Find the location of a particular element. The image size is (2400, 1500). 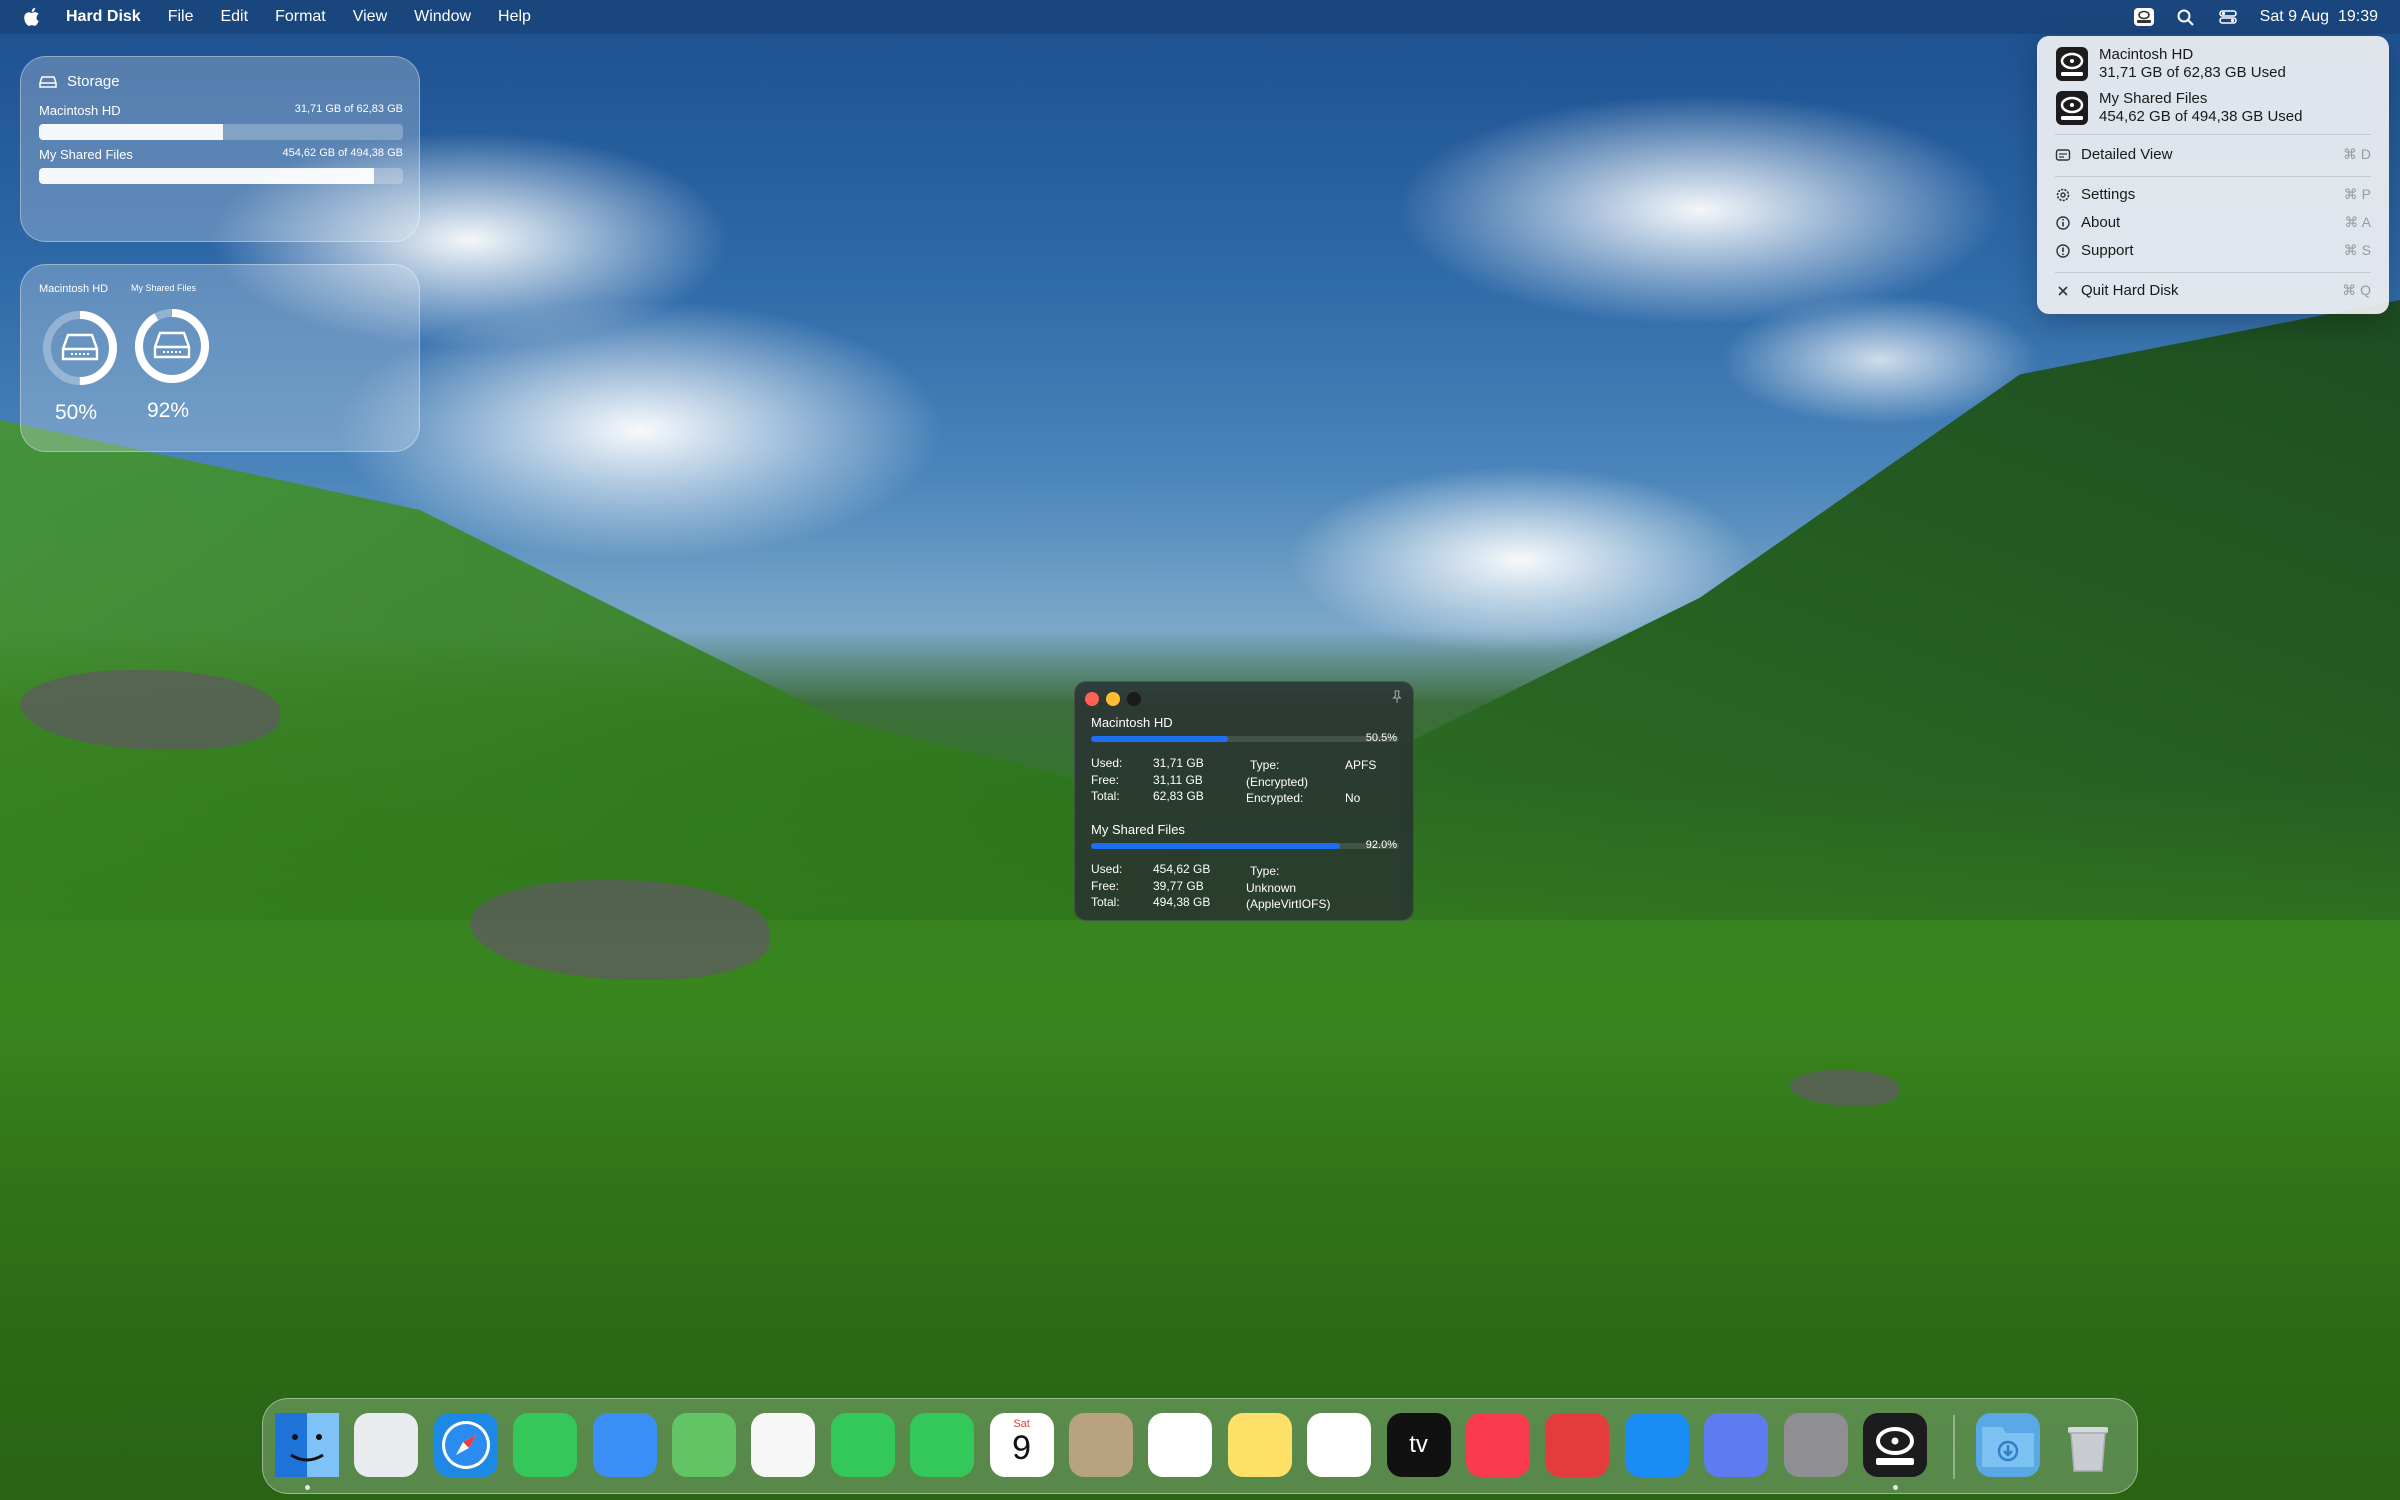

dock-safari-icon is located at coordinates (465, 1445).